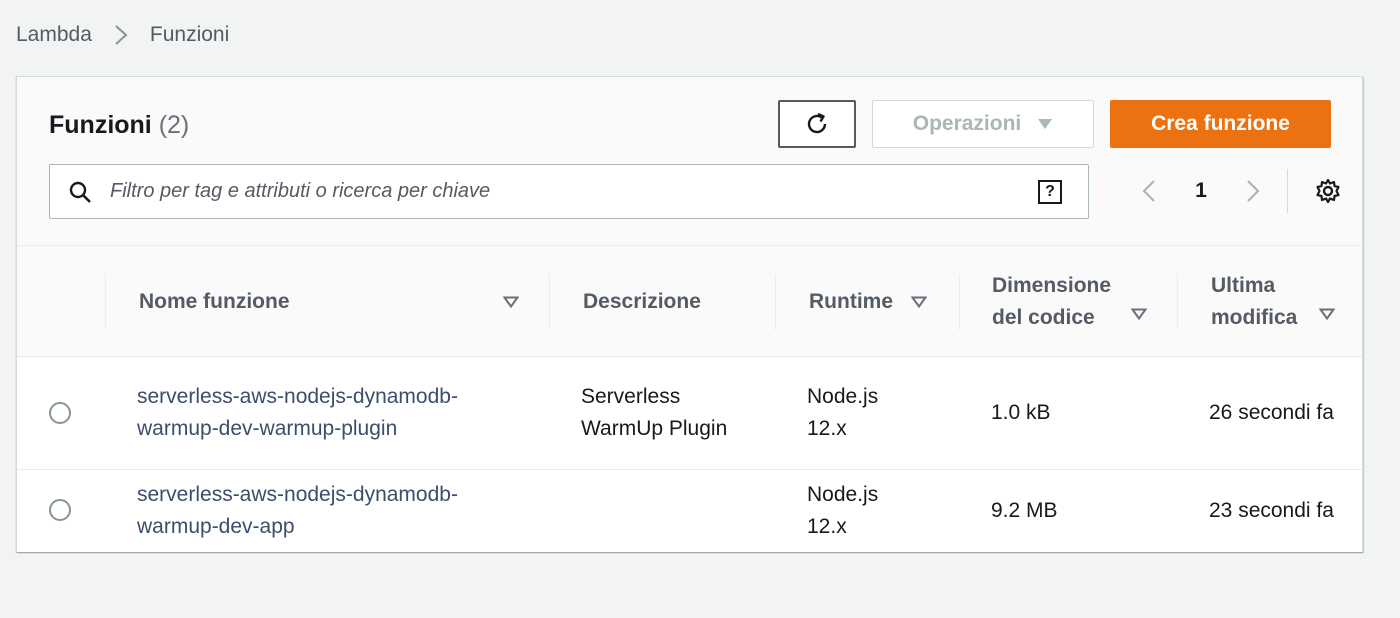  What do you see at coordinates (1149, 191) in the screenshot?
I see `chevron-left-icon` at bounding box center [1149, 191].